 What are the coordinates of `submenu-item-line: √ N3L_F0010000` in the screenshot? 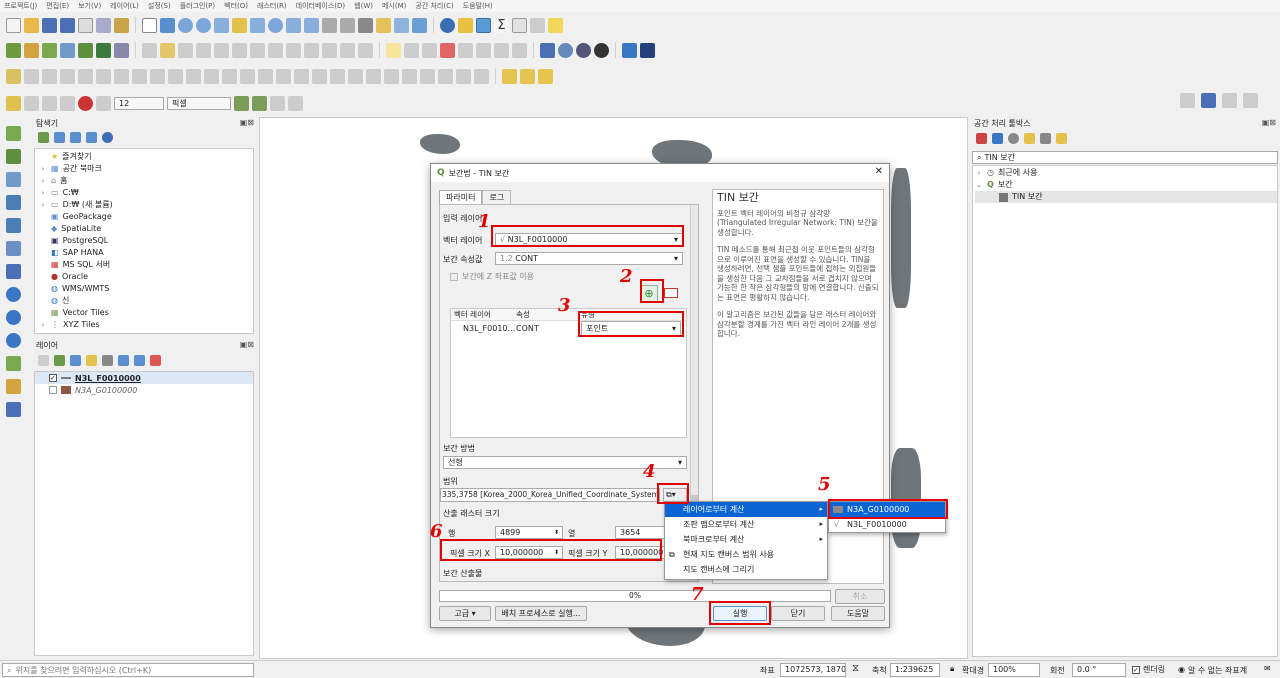 It's located at (887, 524).